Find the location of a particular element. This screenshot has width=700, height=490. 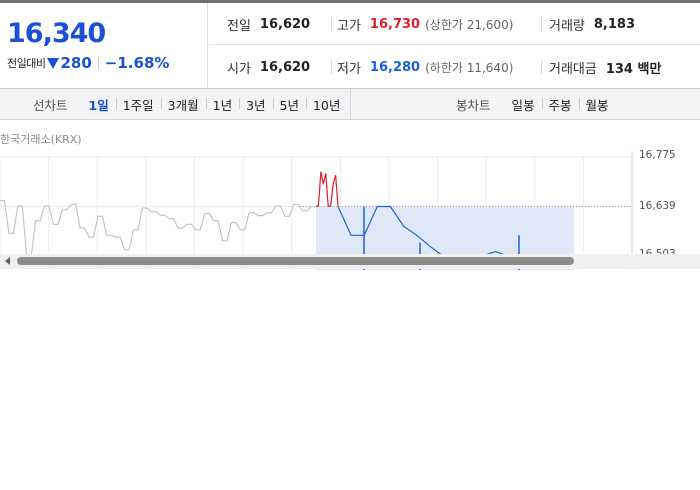

low-value: 16,280 is located at coordinates (395, 67).